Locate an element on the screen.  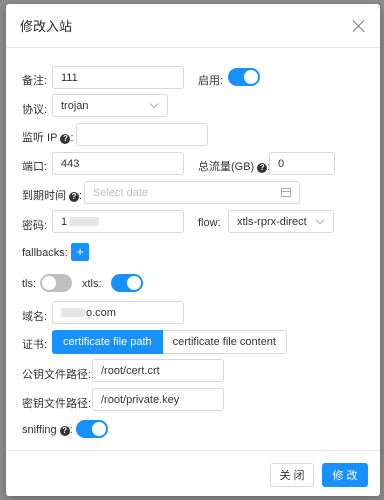
protocol-select: trojan is located at coordinates (110, 105).